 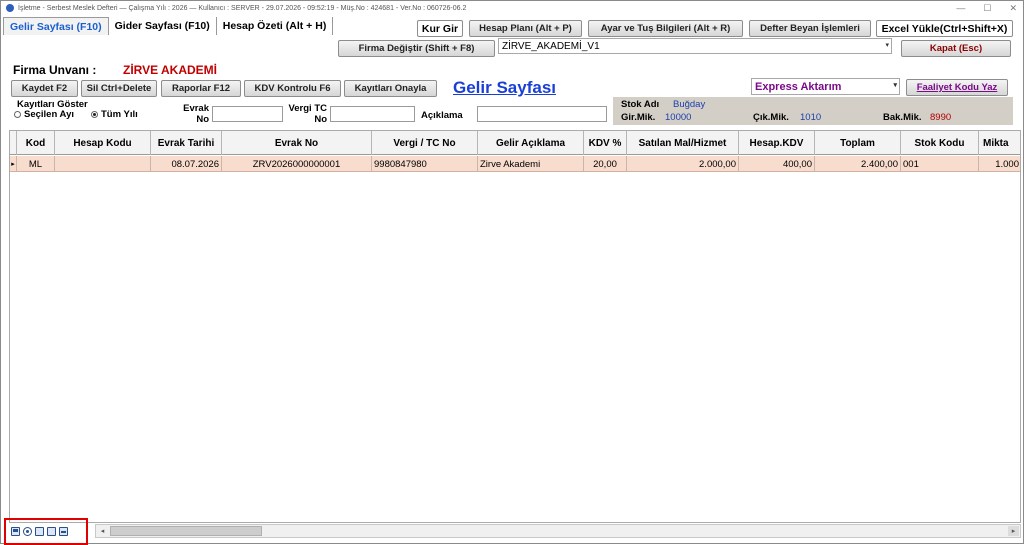 I want to click on evrak-no-label-line1: Evrak, so click(x=196, y=108).